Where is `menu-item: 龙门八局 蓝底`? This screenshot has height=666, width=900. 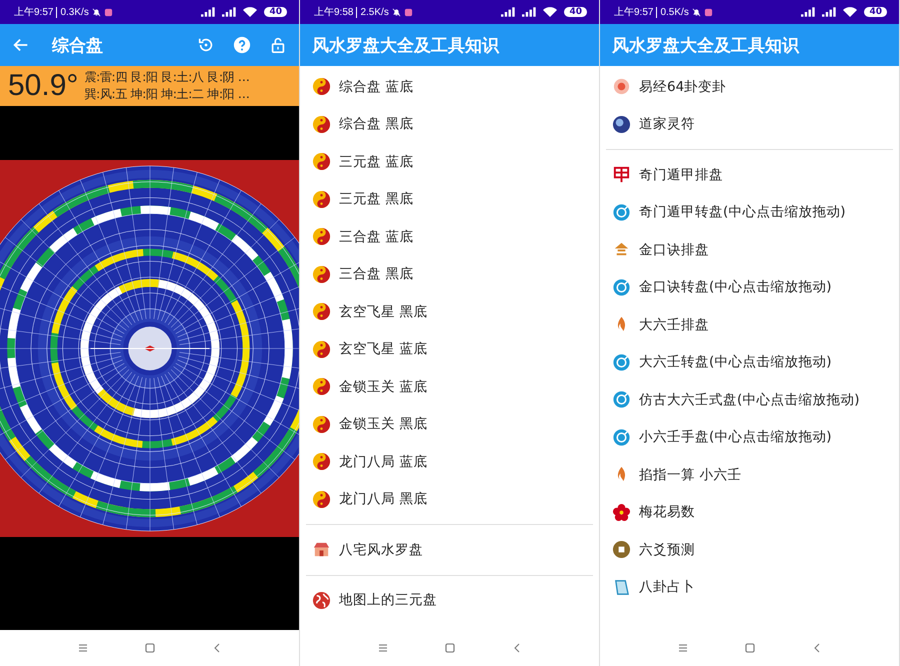
menu-item: 龙门八局 蓝底 is located at coordinates (383, 461).